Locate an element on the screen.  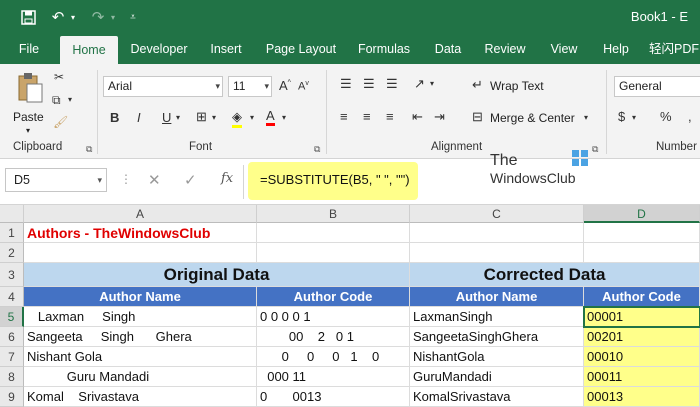
cell-d2 is located at coordinates (642, 253).